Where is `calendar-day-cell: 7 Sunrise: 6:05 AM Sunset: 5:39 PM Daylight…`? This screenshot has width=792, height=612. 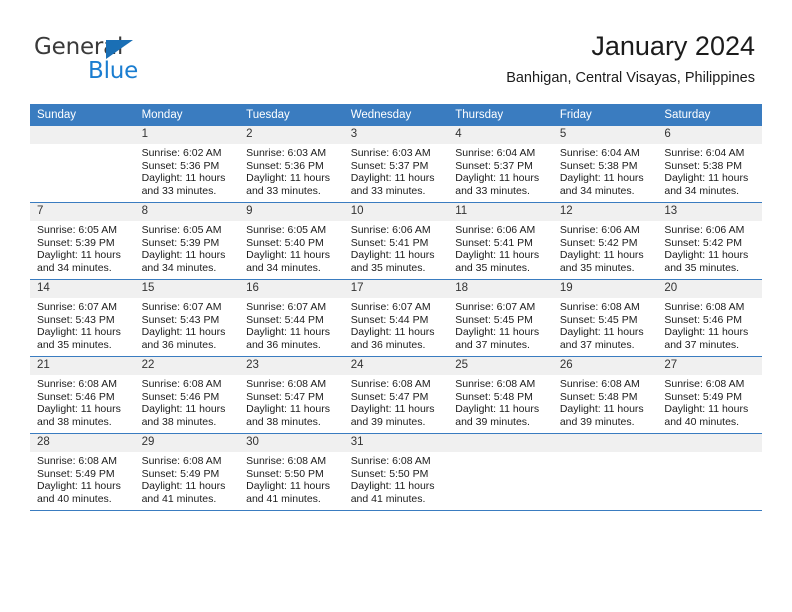
calendar-day-cell: 7 Sunrise: 6:05 AM Sunset: 5:39 PM Daylight… is located at coordinates (82, 241).